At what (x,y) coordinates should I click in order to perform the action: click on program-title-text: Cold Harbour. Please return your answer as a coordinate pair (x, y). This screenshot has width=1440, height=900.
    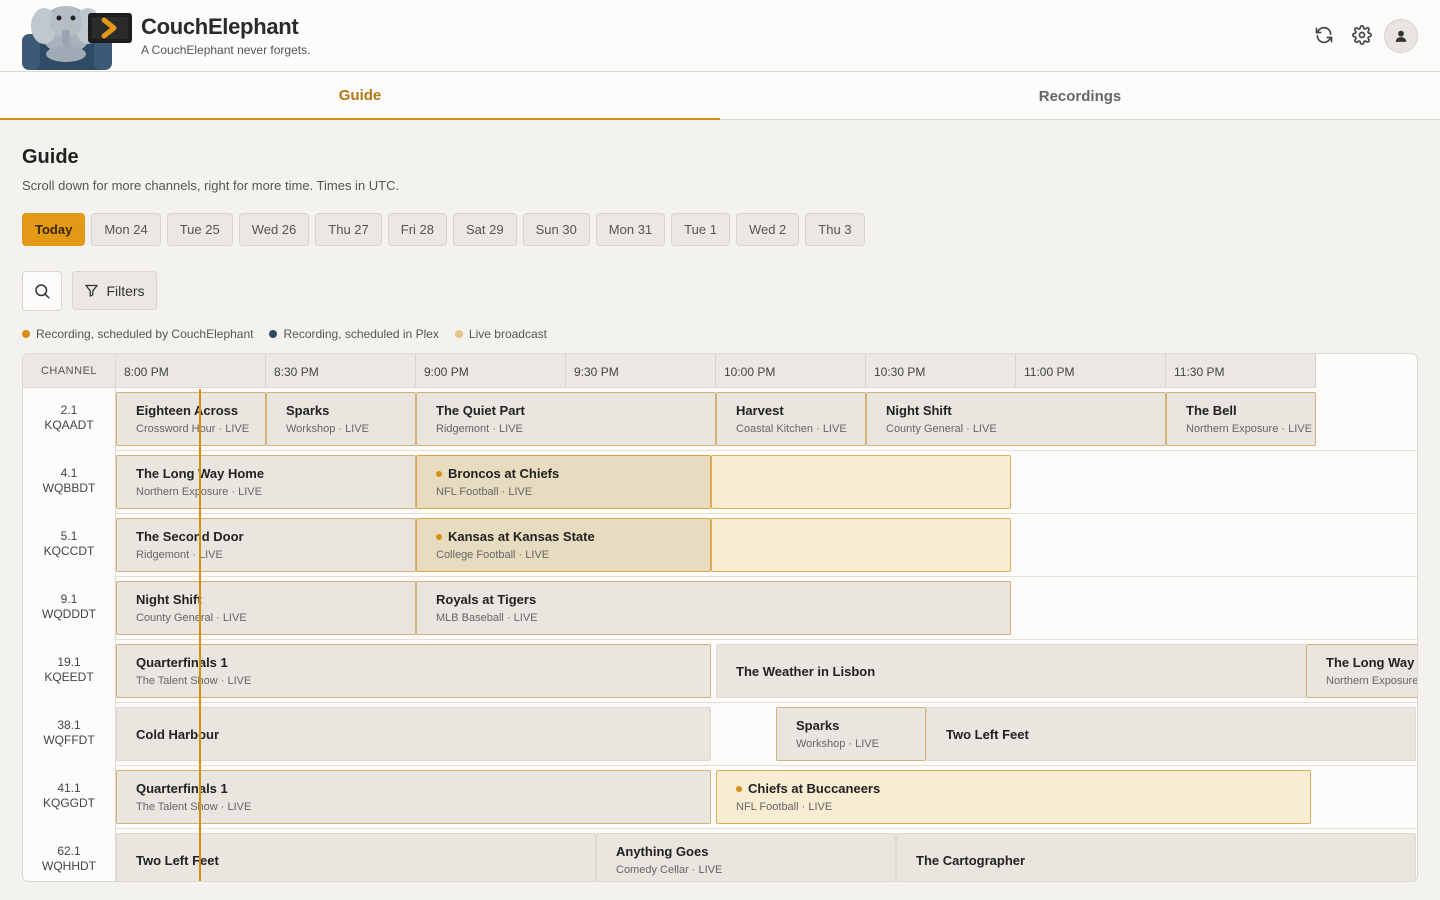
    Looking at the image, I should click on (178, 734).